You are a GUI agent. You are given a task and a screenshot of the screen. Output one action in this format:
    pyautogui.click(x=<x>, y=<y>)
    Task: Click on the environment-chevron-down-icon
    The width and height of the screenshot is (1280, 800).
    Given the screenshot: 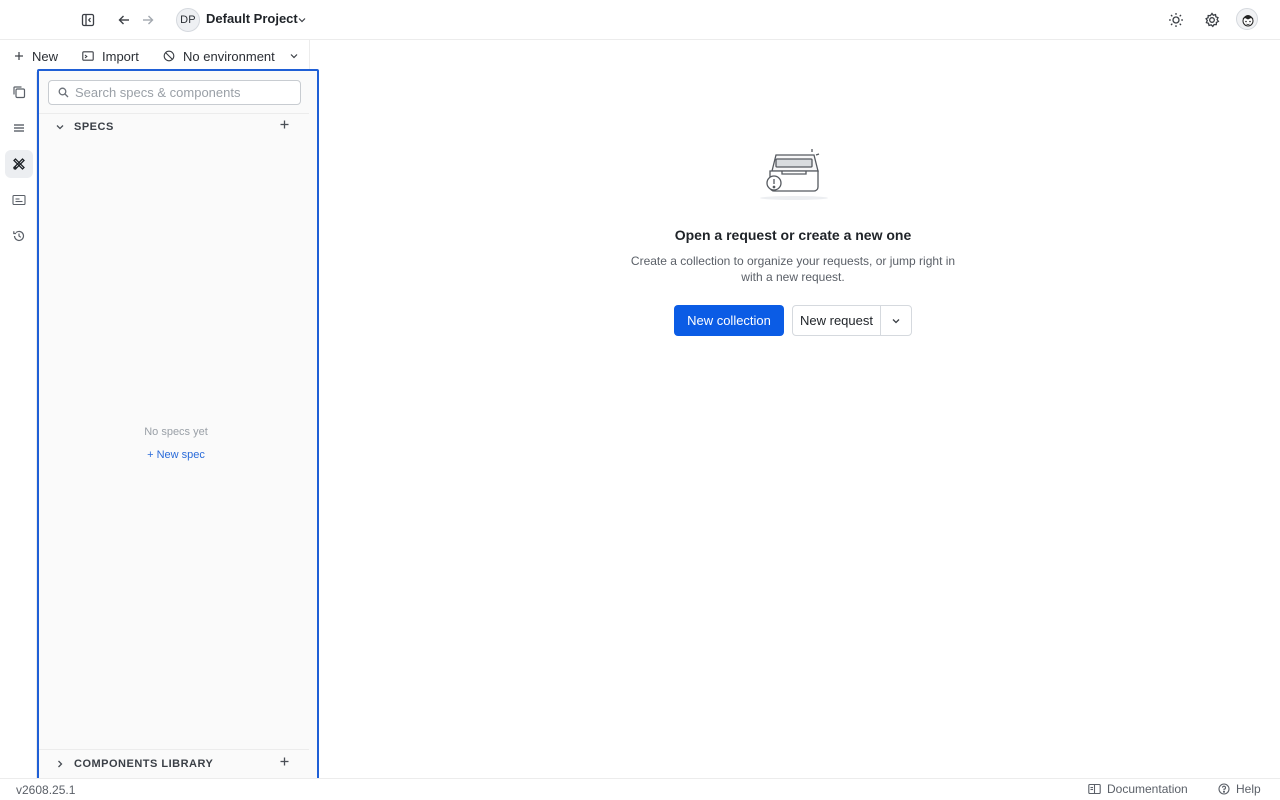 What is the action you would take?
    pyautogui.click(x=294, y=56)
    